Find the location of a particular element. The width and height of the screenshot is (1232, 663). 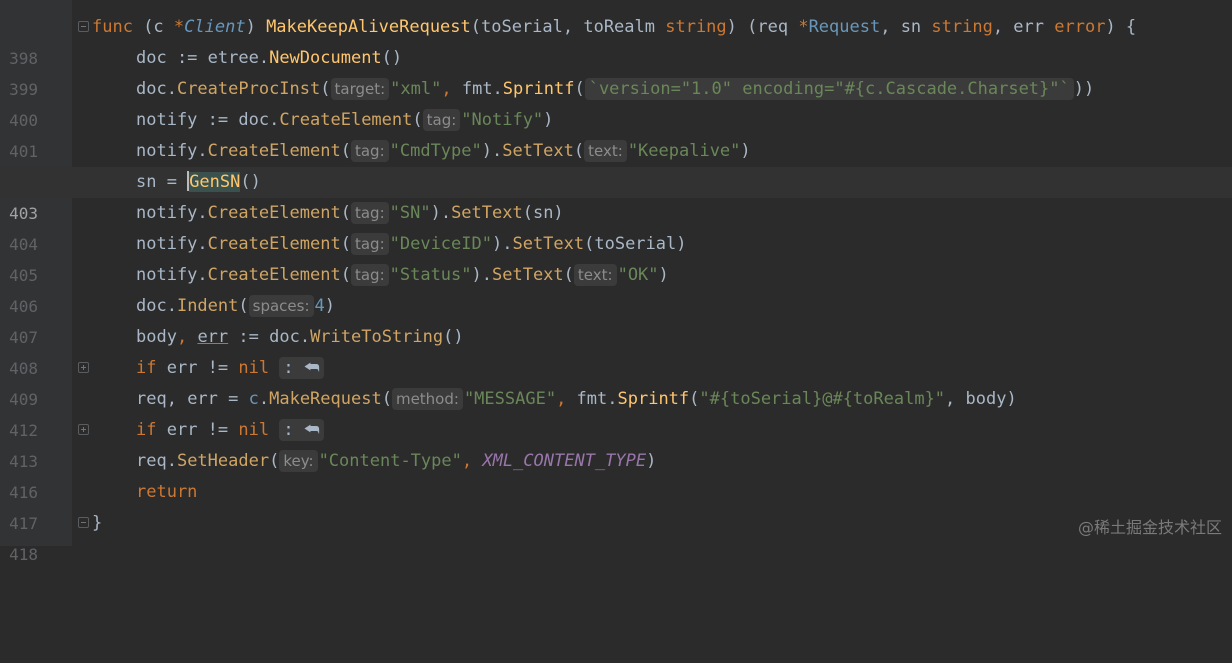

line-number: 418 is located at coordinates (23, 554).